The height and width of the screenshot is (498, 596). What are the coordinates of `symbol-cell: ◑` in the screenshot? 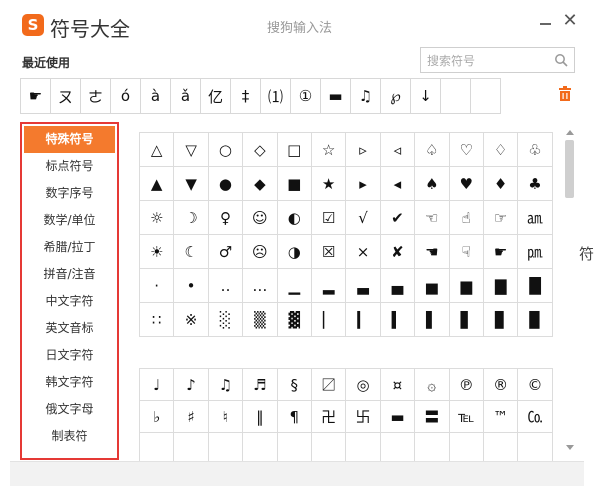 It's located at (294, 252).